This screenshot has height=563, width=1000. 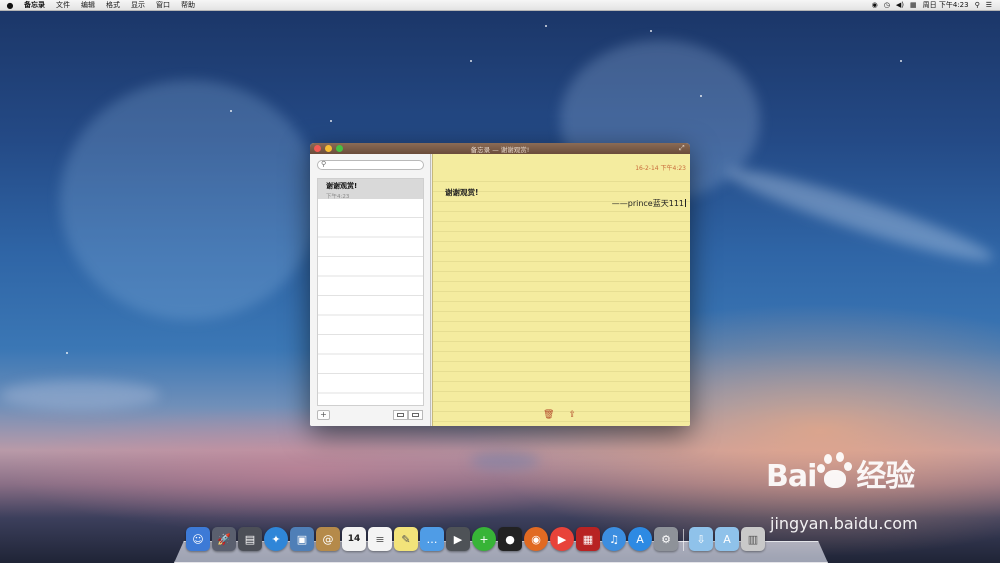 What do you see at coordinates (913, 5) in the screenshot?
I see `input-method-icon: ▦` at bounding box center [913, 5].